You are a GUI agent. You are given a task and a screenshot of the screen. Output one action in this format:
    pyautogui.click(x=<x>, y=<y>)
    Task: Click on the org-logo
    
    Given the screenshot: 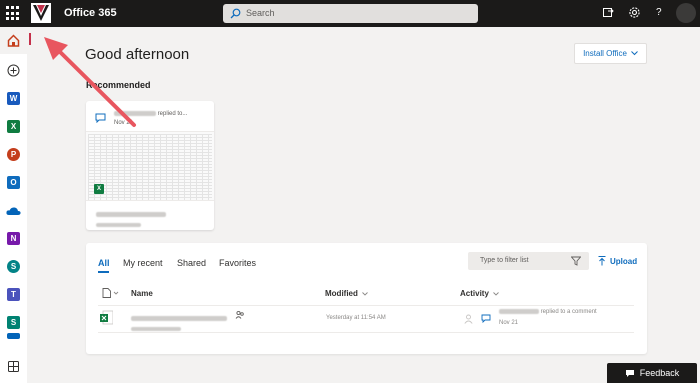 What is the action you would take?
    pyautogui.click(x=41, y=13)
    